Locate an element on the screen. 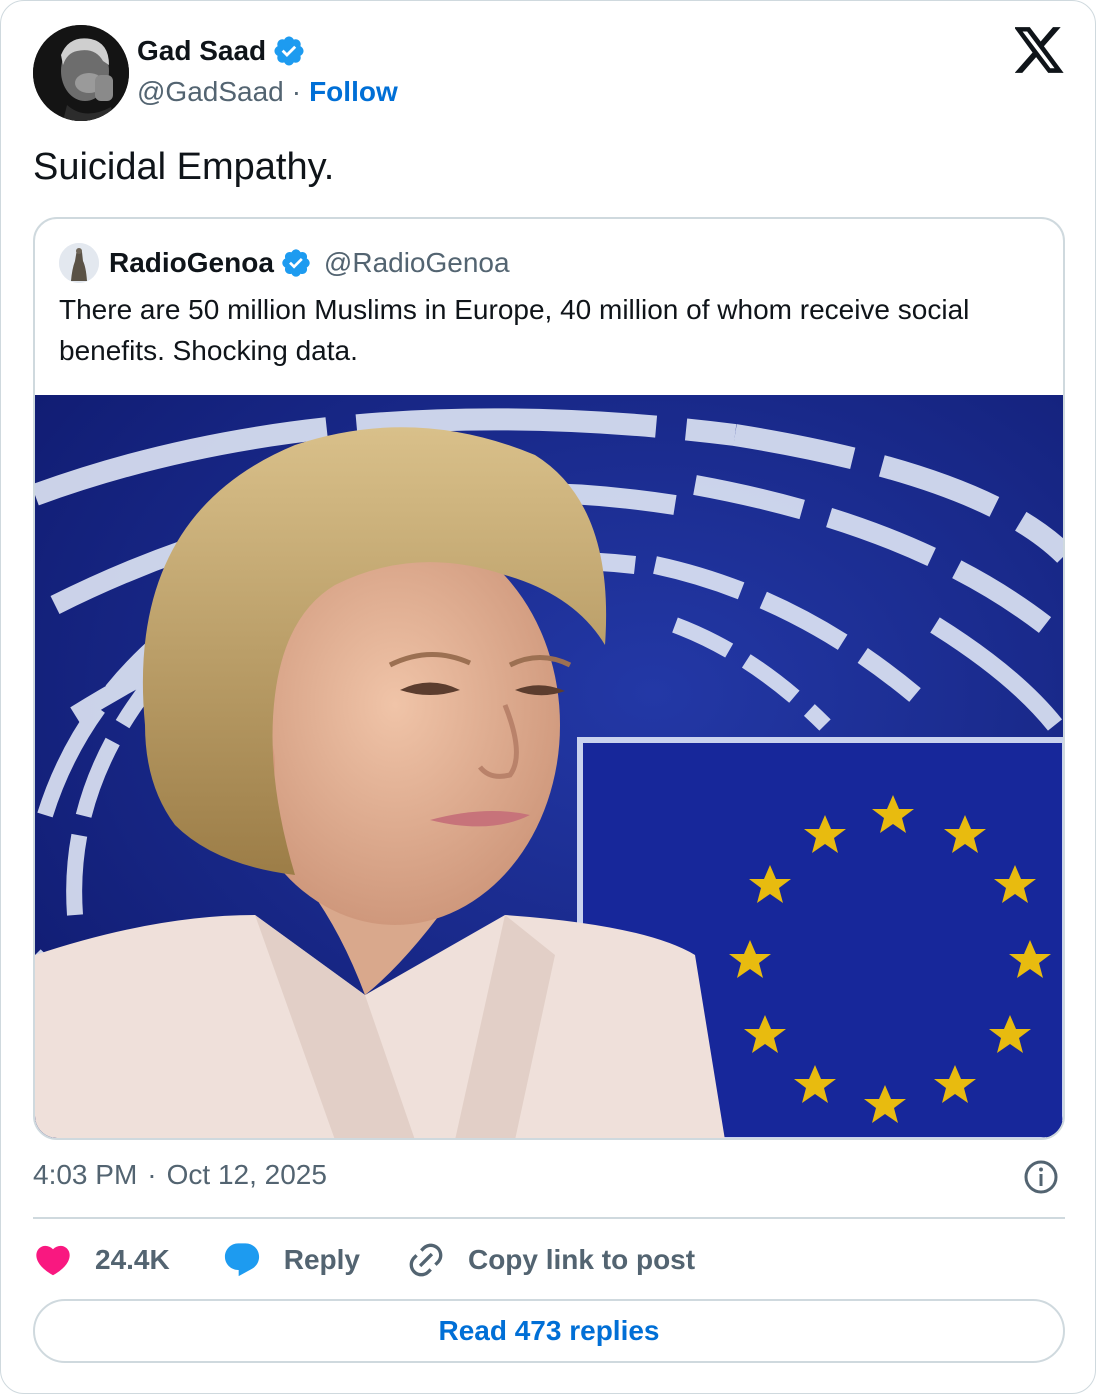 The height and width of the screenshot is (1394, 1096). action-bar: 24.4K Reply Copy link to post is located at coordinates (364, 1260).